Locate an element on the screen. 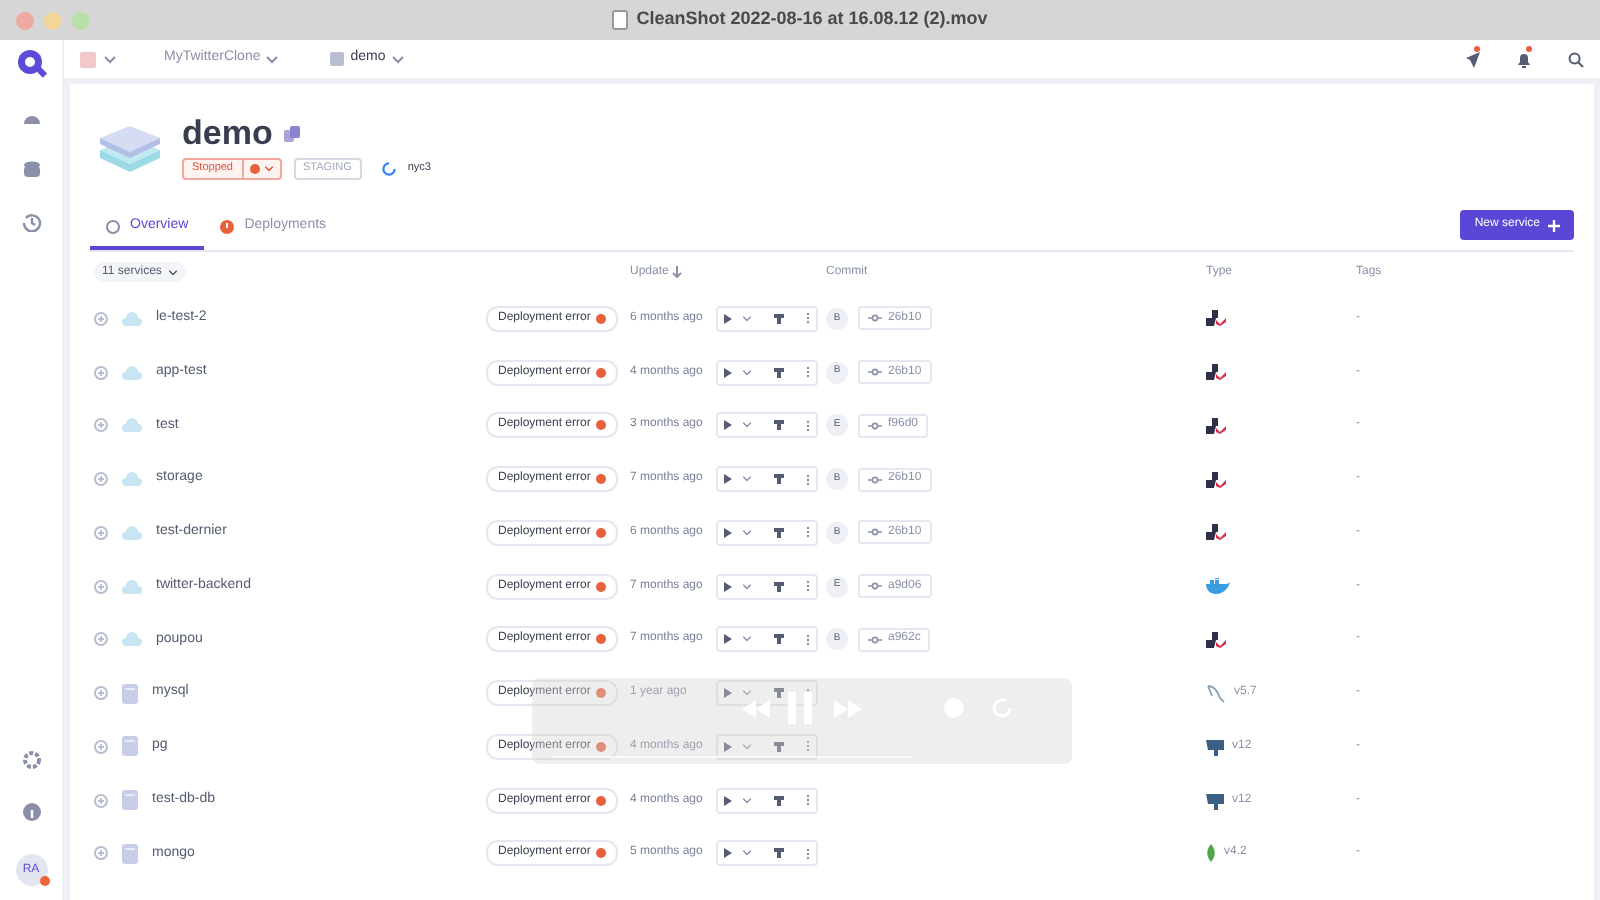 This screenshot has width=1600, height=900. search-icon is located at coordinates (1576, 59).